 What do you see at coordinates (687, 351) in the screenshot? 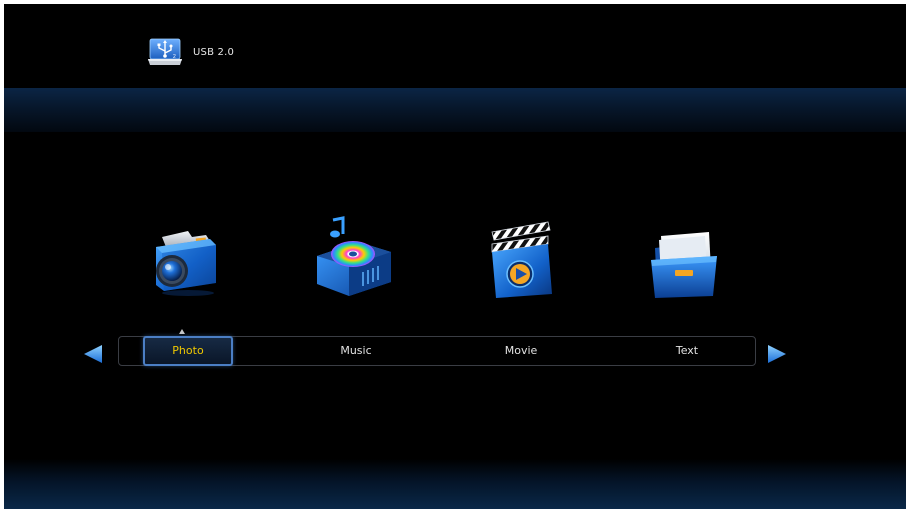
I see `menu-item-text: Text` at bounding box center [687, 351].